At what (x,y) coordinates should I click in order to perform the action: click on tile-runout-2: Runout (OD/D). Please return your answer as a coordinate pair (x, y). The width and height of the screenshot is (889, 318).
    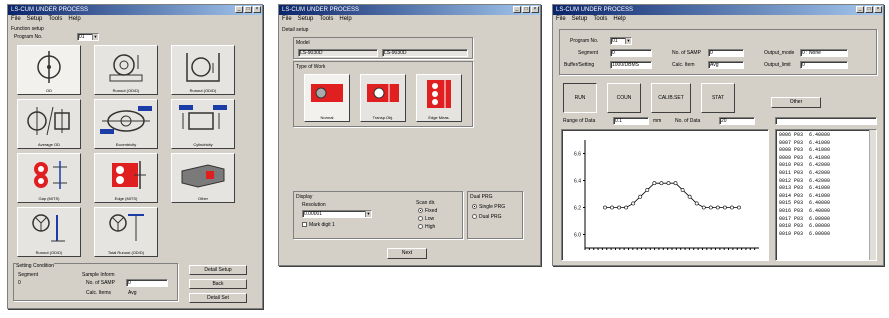
    Looking at the image, I should click on (203, 70).